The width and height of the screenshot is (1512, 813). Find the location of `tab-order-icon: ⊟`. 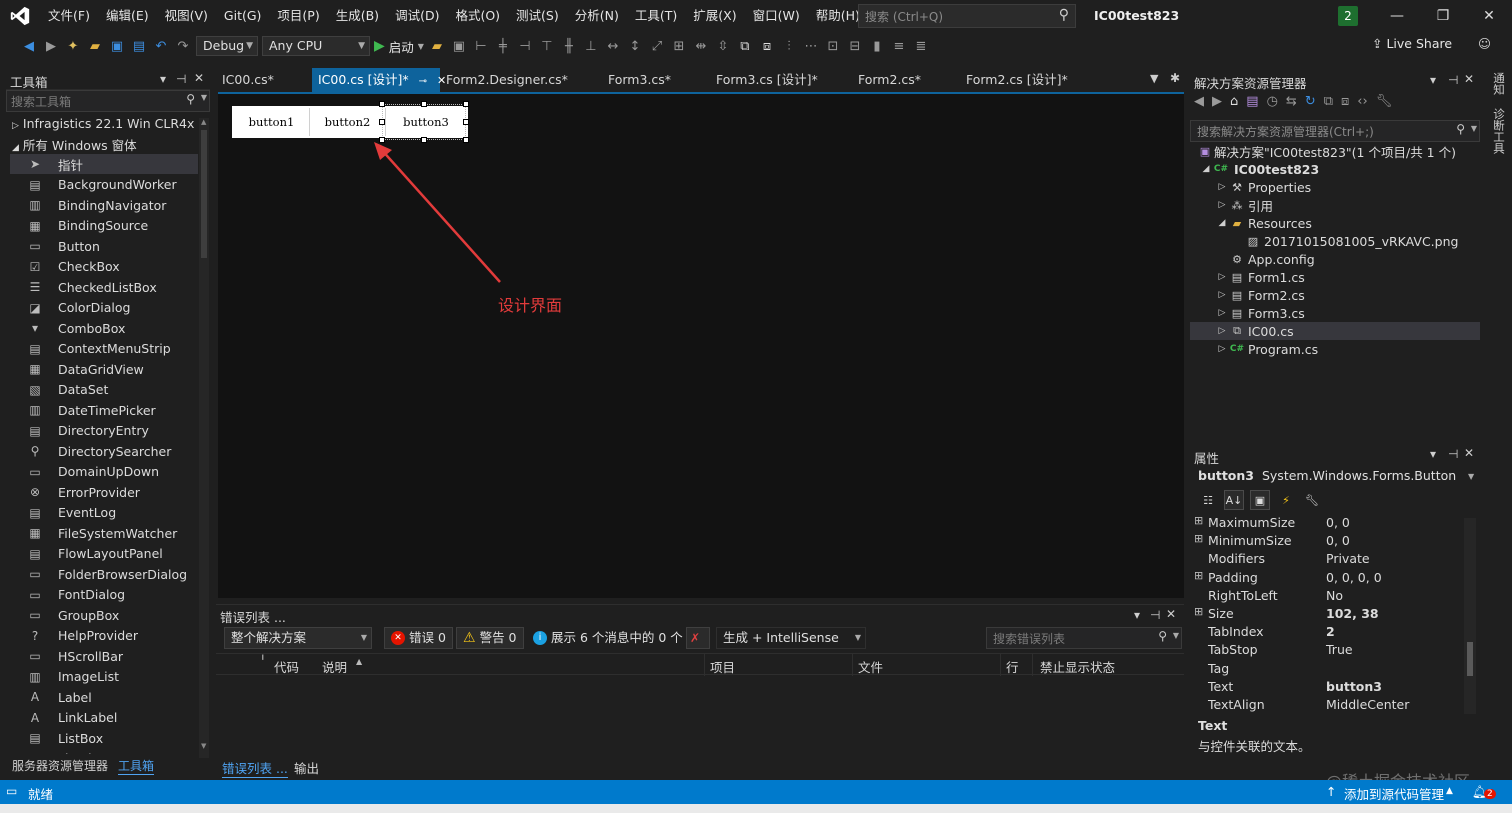

tab-order-icon: ⊟ is located at coordinates (855, 46).